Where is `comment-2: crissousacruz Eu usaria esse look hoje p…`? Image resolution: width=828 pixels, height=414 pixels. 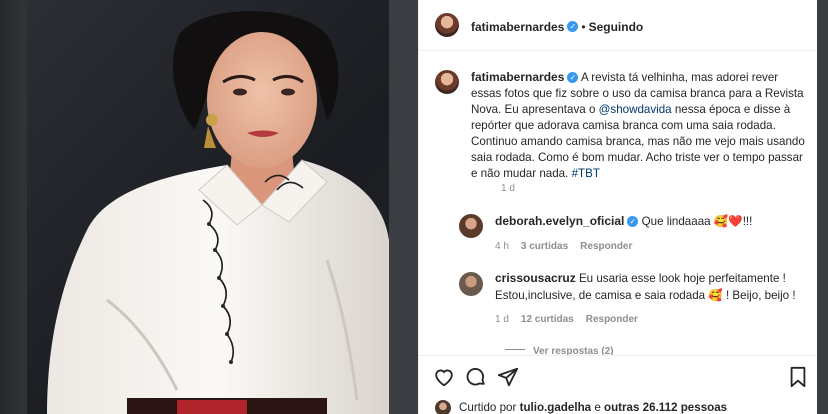 comment-2: crissousacruz Eu usaria esse look hoje p… is located at coordinates (655, 287).